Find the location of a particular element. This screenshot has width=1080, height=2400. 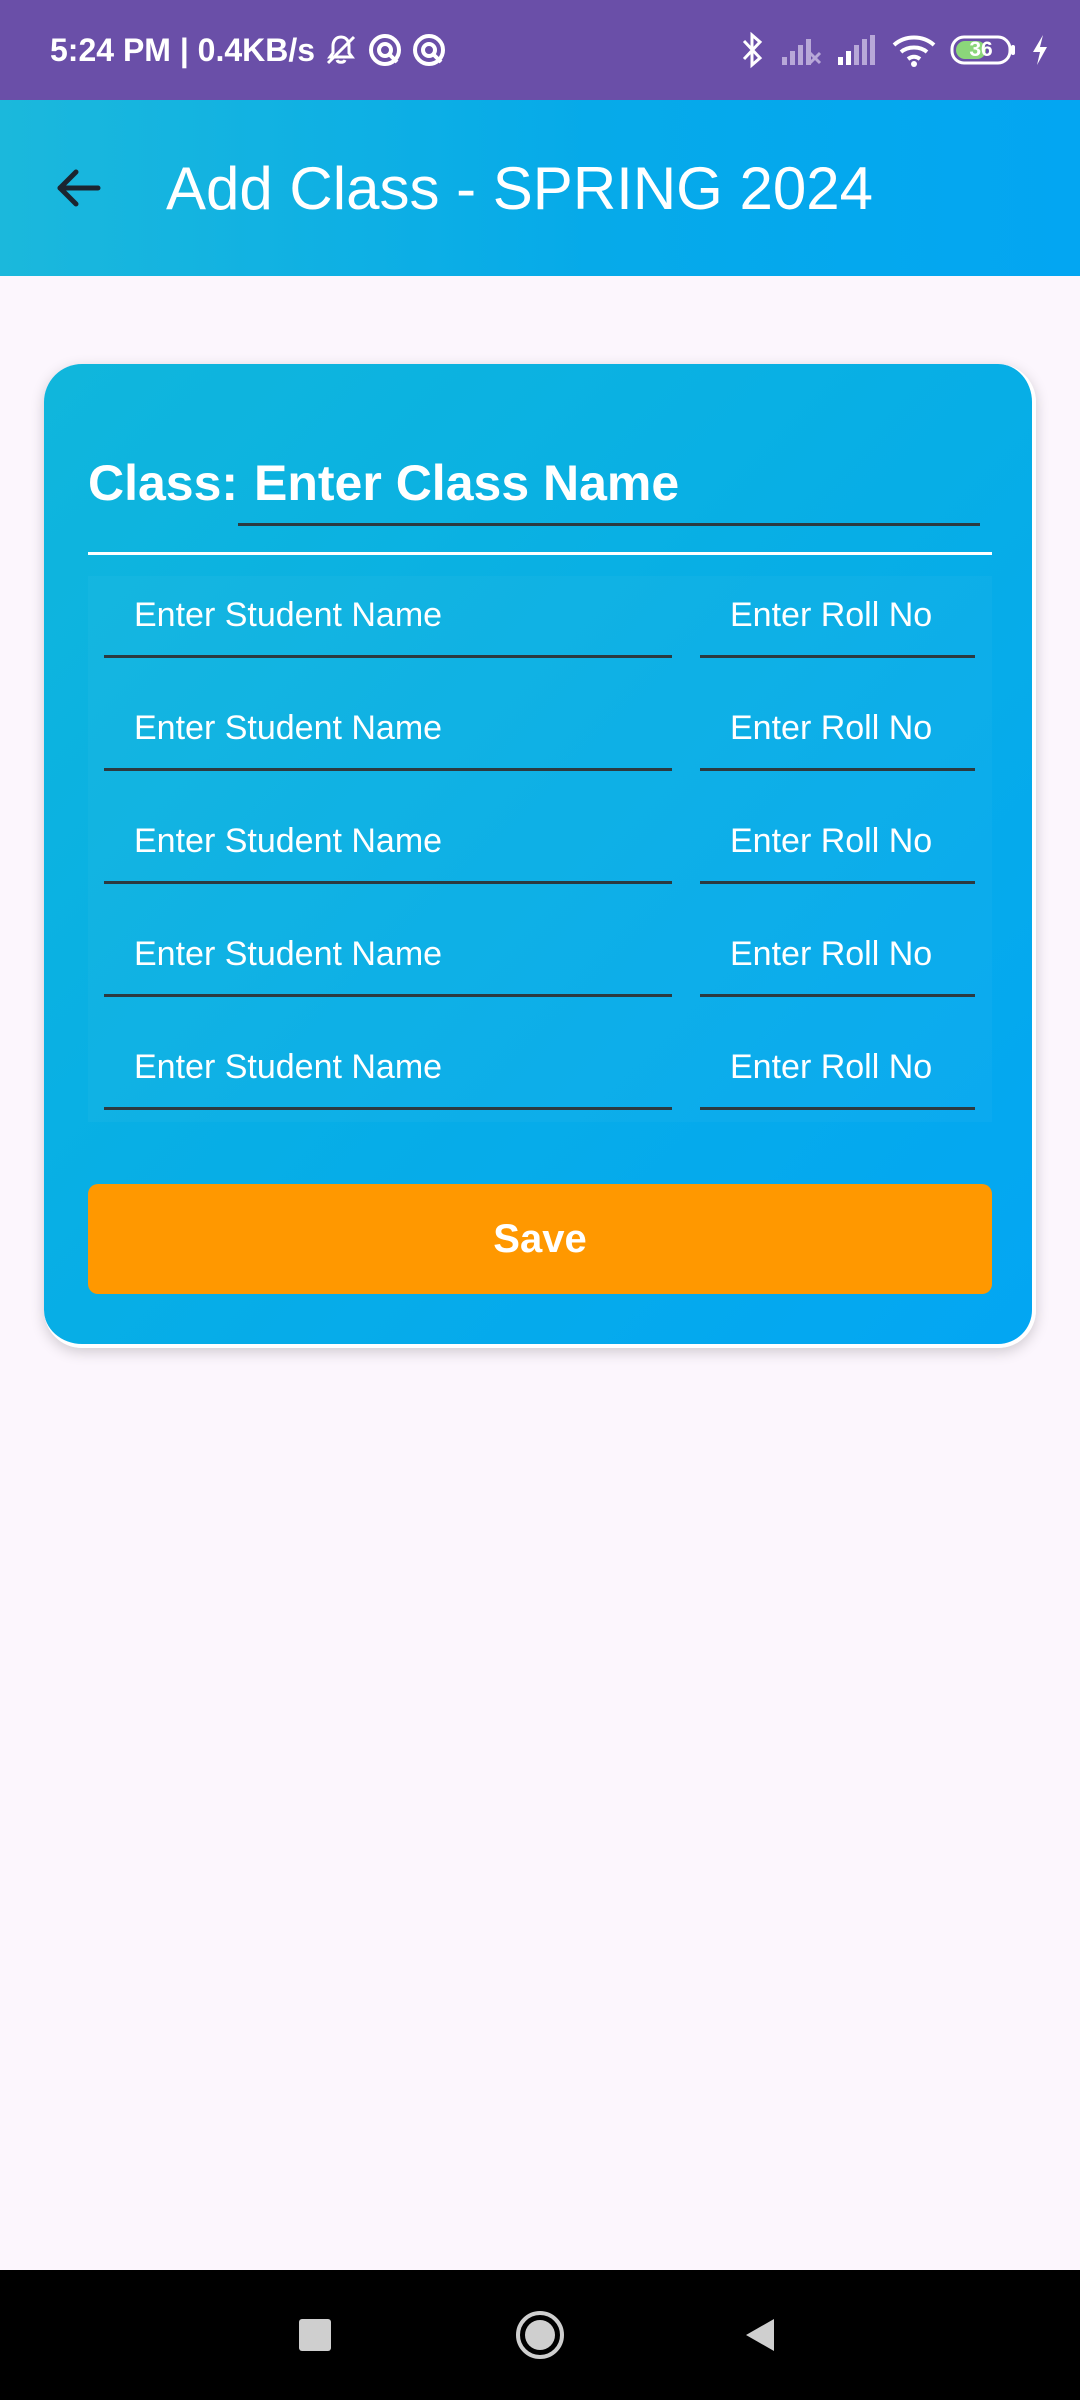

app-bar: Add Class - SPRING 2024 is located at coordinates (540, 188).